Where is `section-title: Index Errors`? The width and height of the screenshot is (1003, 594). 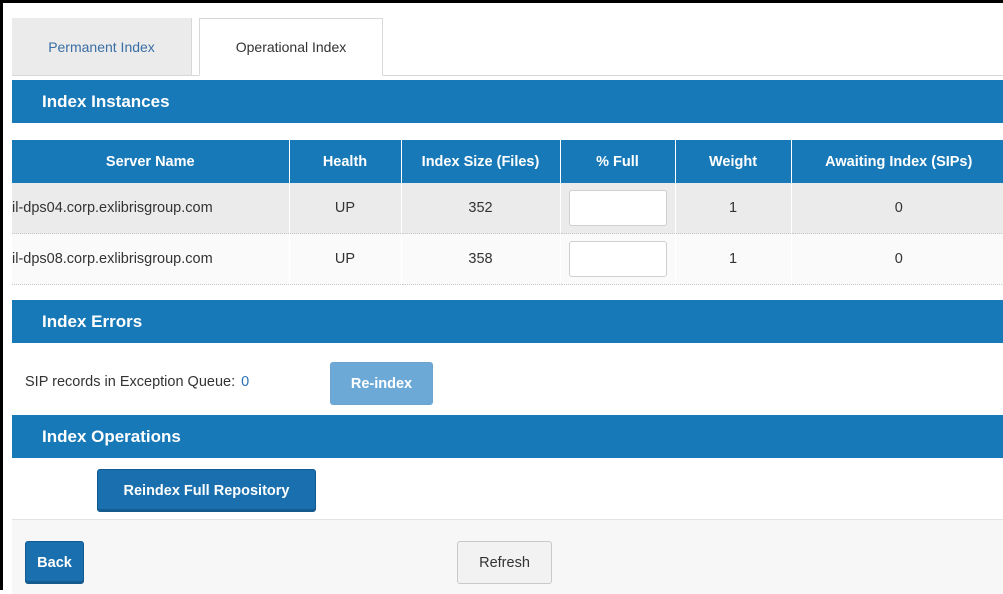 section-title: Index Errors is located at coordinates (92, 321).